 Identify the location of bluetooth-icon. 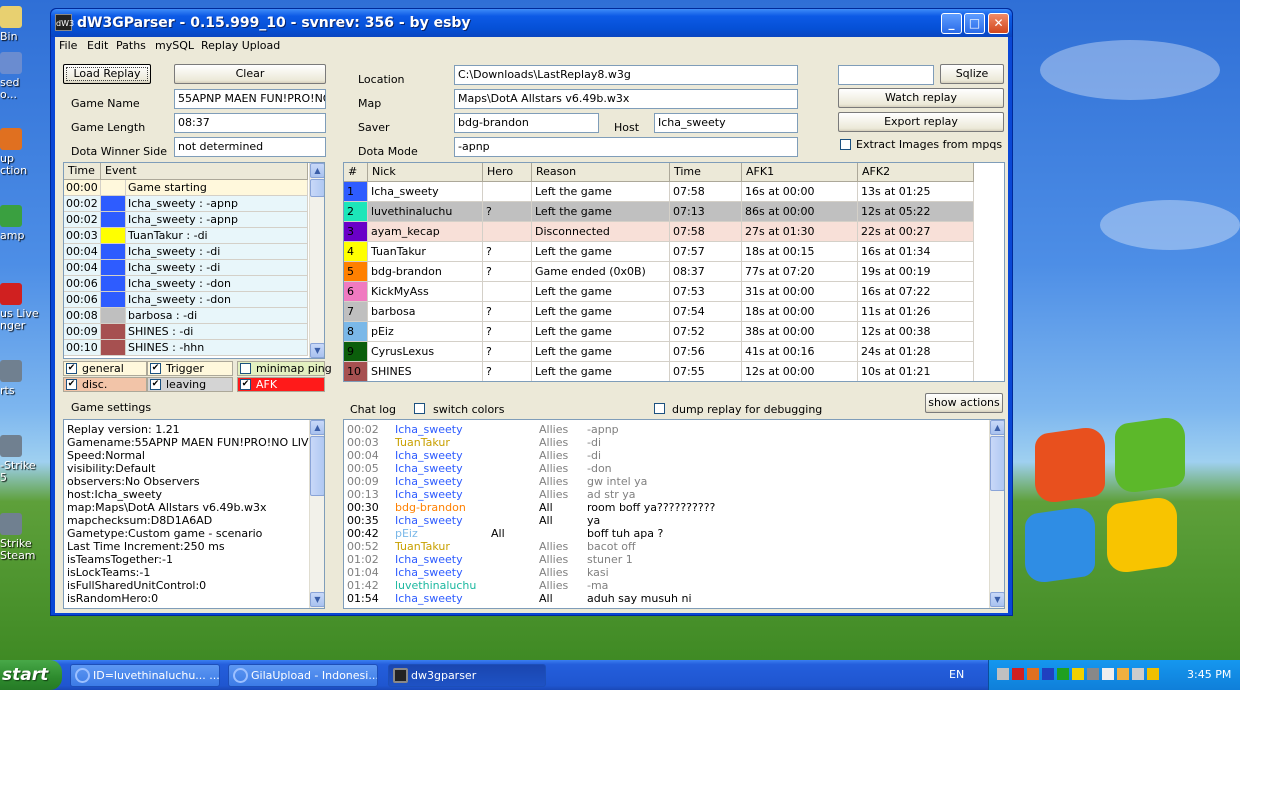
(1048, 674).